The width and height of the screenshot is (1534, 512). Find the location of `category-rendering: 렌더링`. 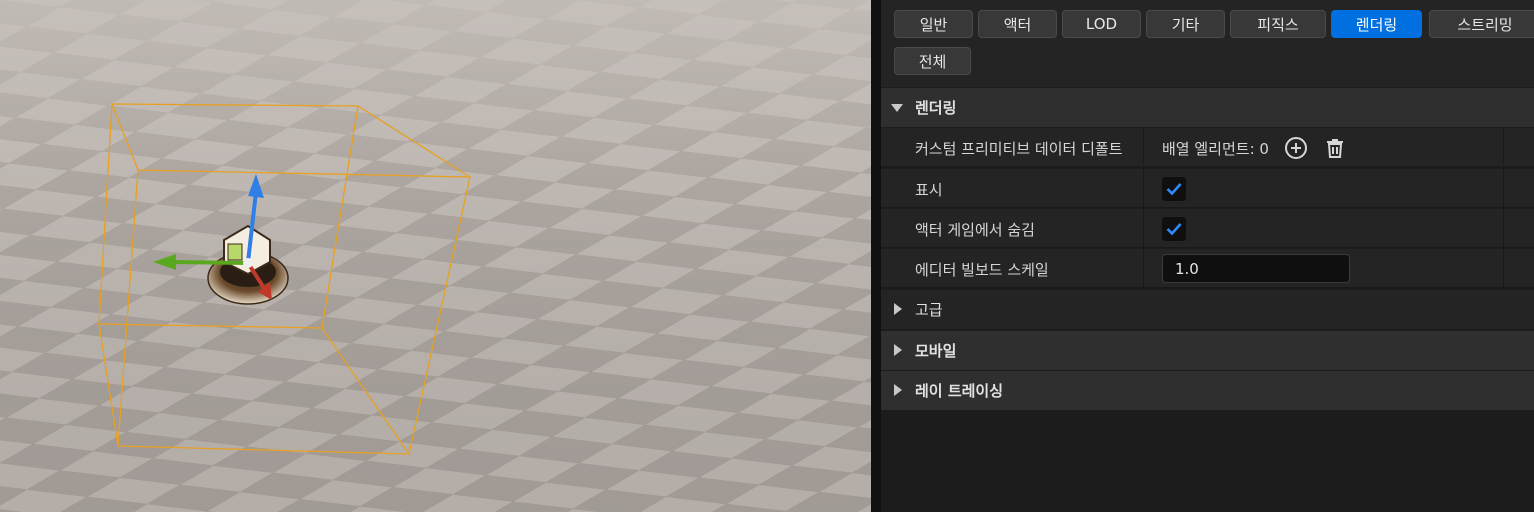

category-rendering: 렌더링 is located at coordinates (1207, 107).